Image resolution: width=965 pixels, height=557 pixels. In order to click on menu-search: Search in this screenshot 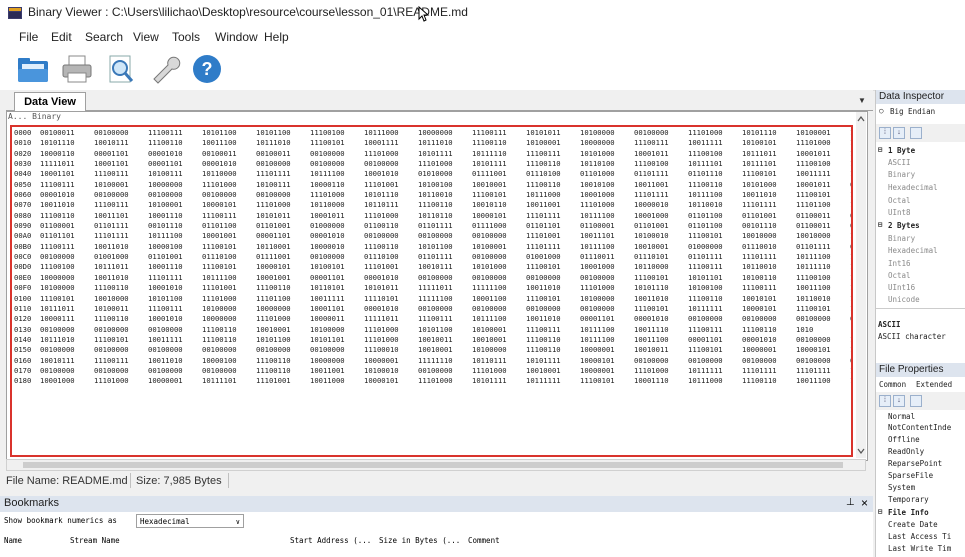, I will do `click(104, 37)`.